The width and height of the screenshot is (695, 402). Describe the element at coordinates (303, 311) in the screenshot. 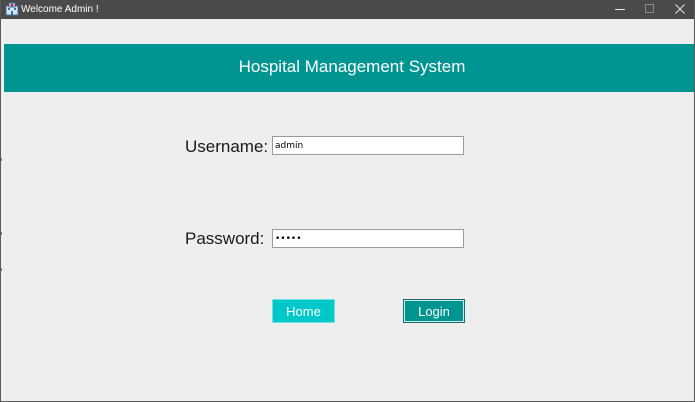

I see `home-button: Home` at that location.